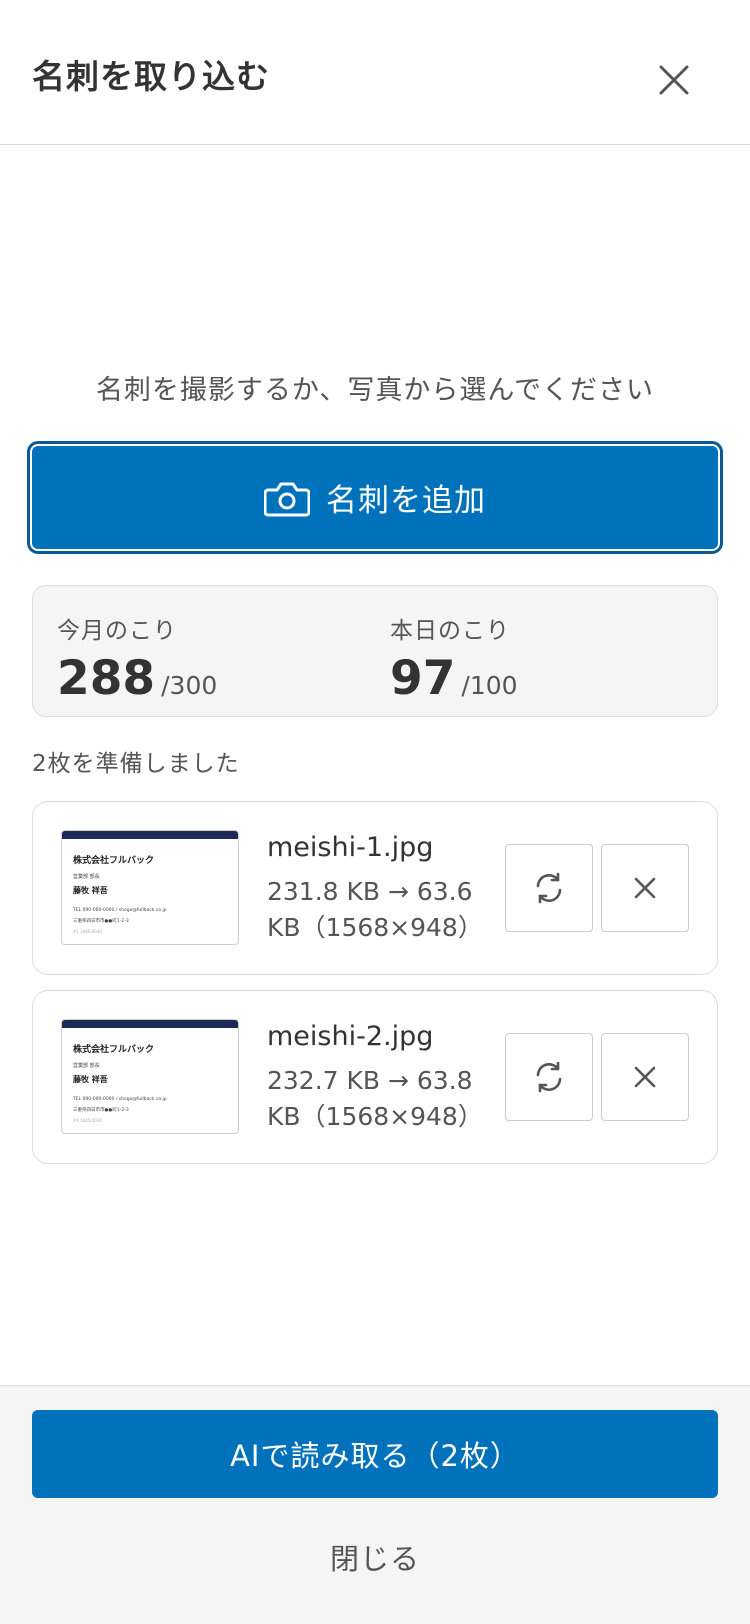 Image resolution: width=750 pixels, height=1624 pixels. I want to click on daily-quota-label: 本日のこり, so click(450, 631).